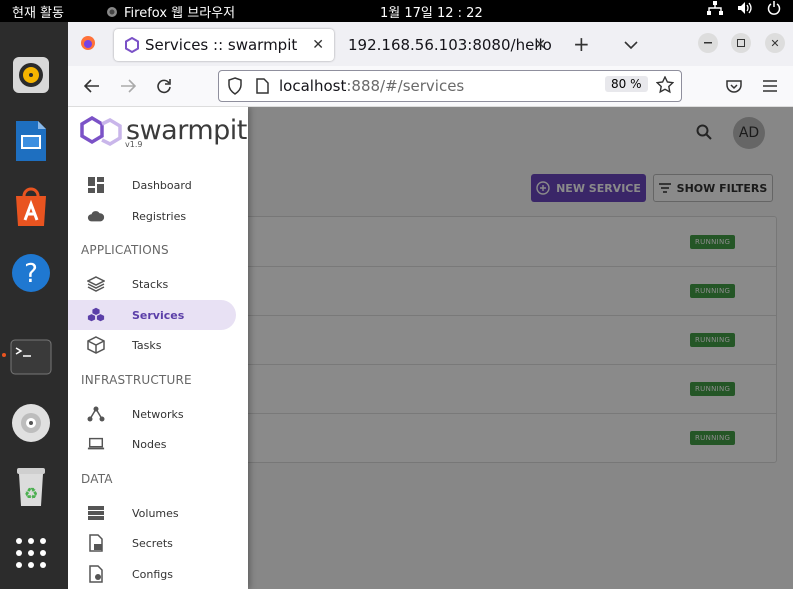  What do you see at coordinates (96, 574) in the screenshot?
I see `configs-icon` at bounding box center [96, 574].